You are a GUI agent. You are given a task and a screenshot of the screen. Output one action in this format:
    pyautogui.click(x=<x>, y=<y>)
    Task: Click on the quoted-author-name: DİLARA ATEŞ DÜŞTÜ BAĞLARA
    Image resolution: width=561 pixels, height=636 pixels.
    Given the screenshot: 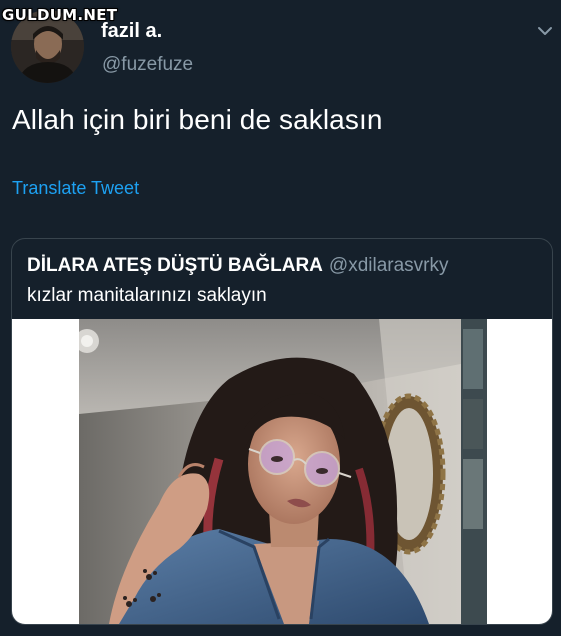 What is the action you would take?
    pyautogui.click(x=175, y=265)
    